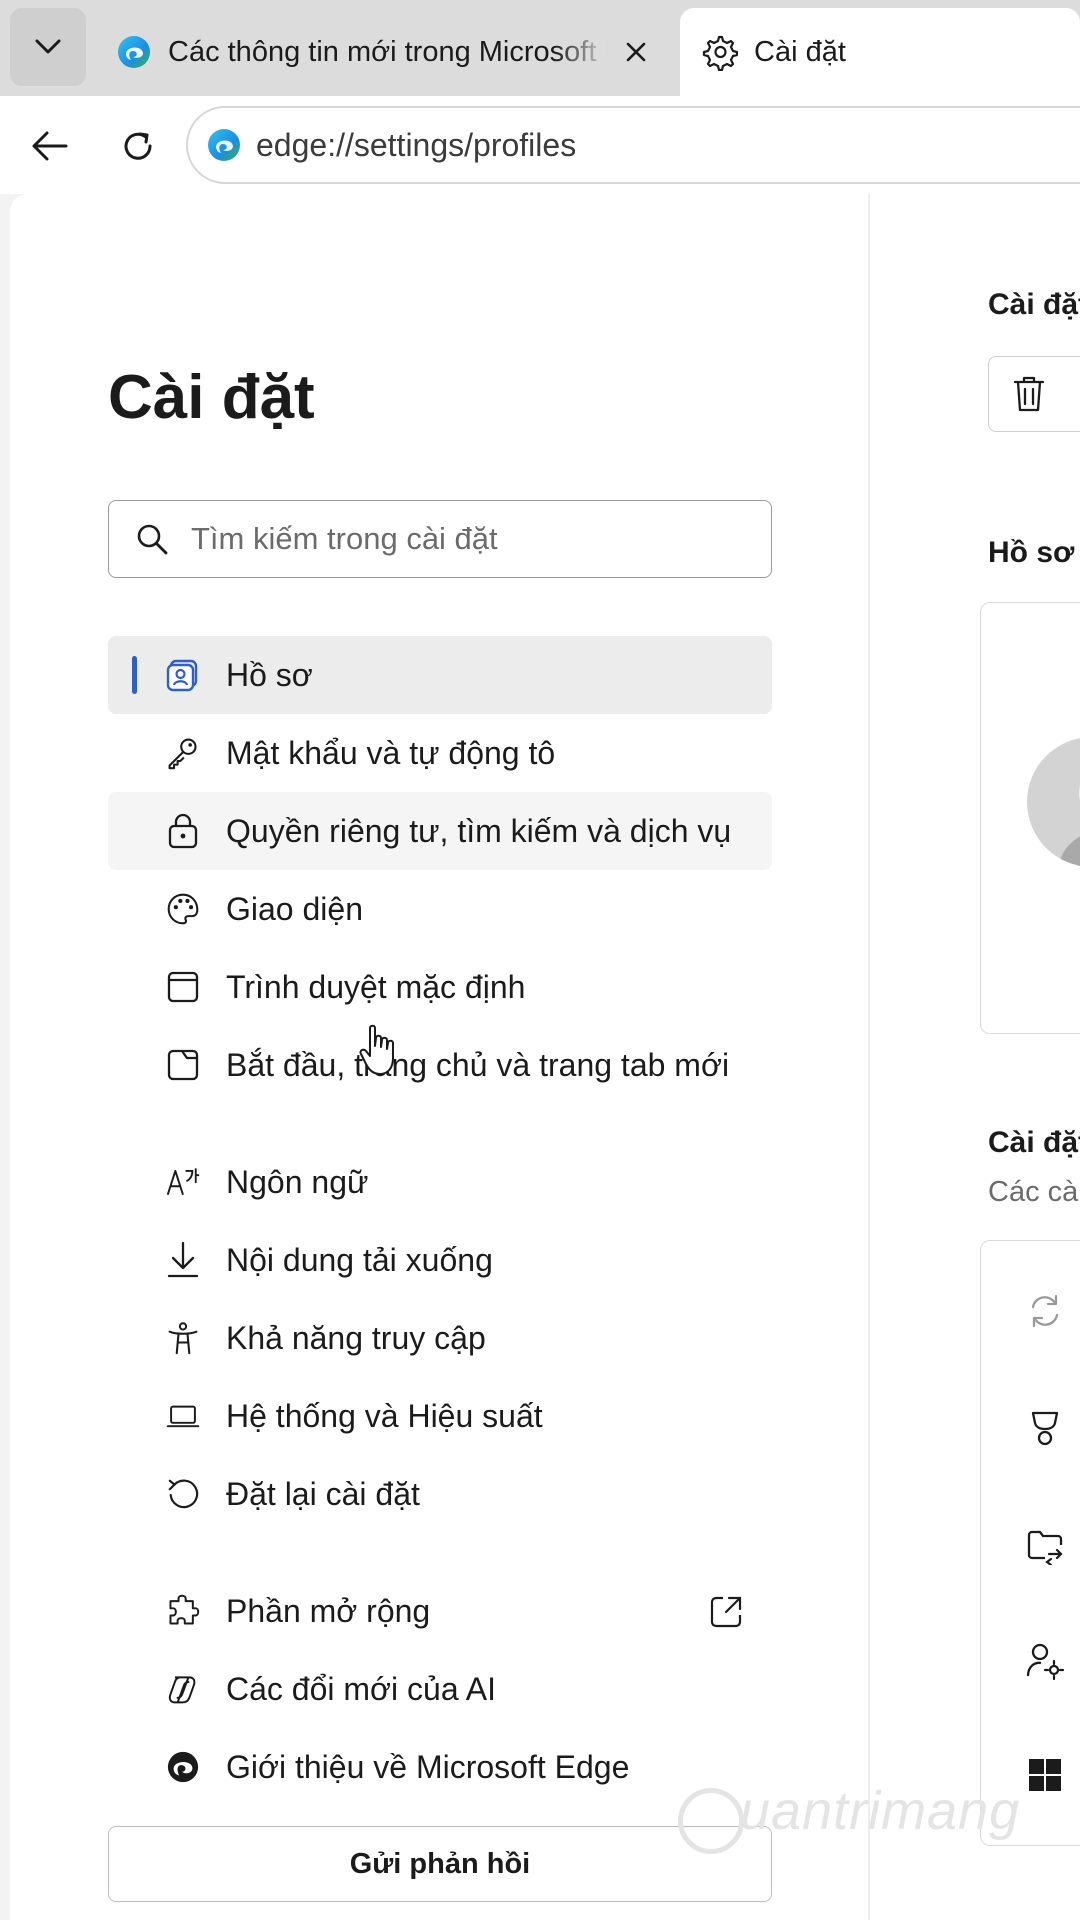  Describe the element at coordinates (428, 1767) in the screenshot. I see `sidebar-item-label: Giới thiệu về Microsoft Edge` at that location.